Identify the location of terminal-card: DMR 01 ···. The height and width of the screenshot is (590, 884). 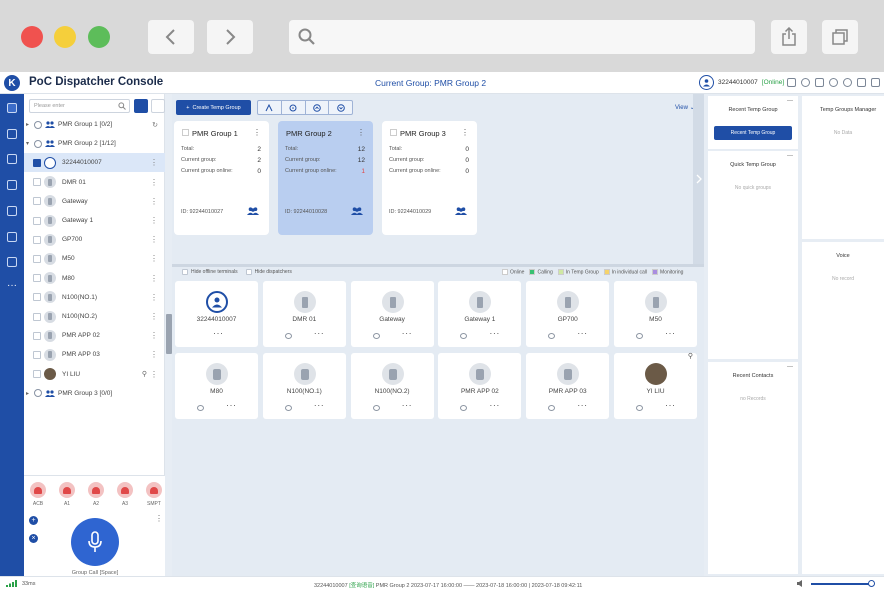
(304, 314).